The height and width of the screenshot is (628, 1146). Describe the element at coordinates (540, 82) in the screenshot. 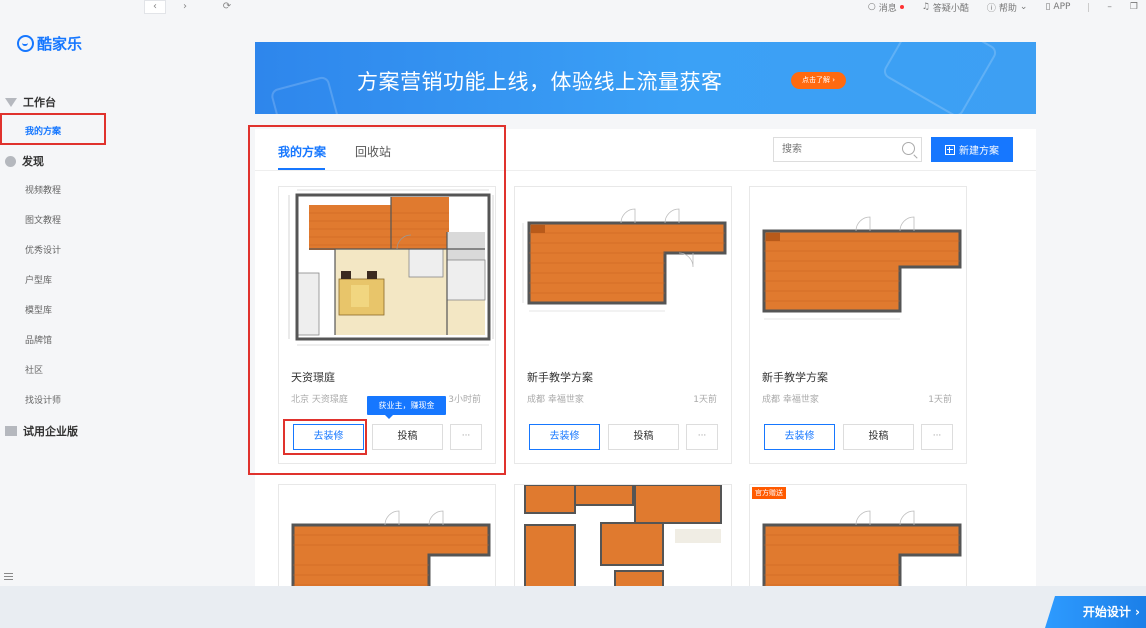

I see `banner-text: 方案营销功能上线，体验线上流量获客` at that location.